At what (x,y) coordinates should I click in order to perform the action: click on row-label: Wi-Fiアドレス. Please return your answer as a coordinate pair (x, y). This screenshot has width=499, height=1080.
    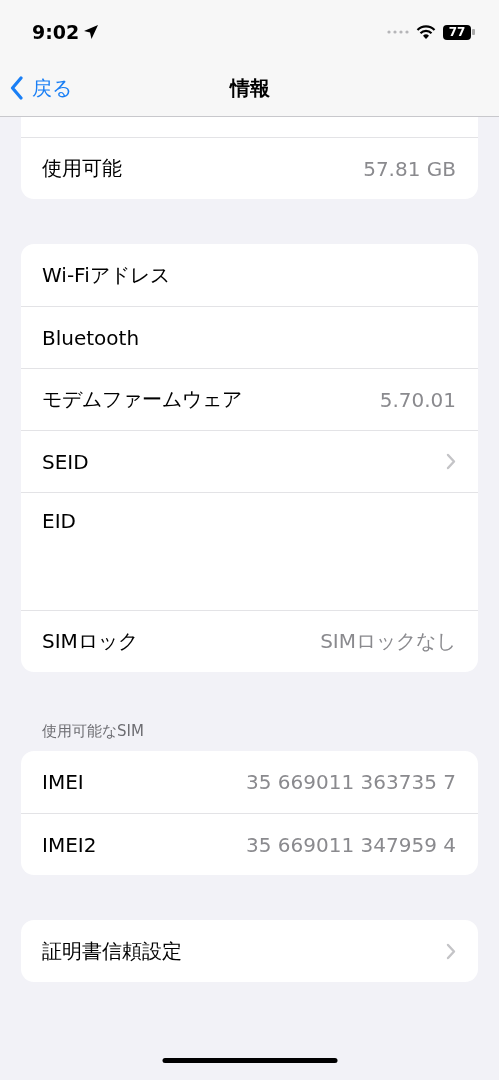
    Looking at the image, I should click on (106, 275).